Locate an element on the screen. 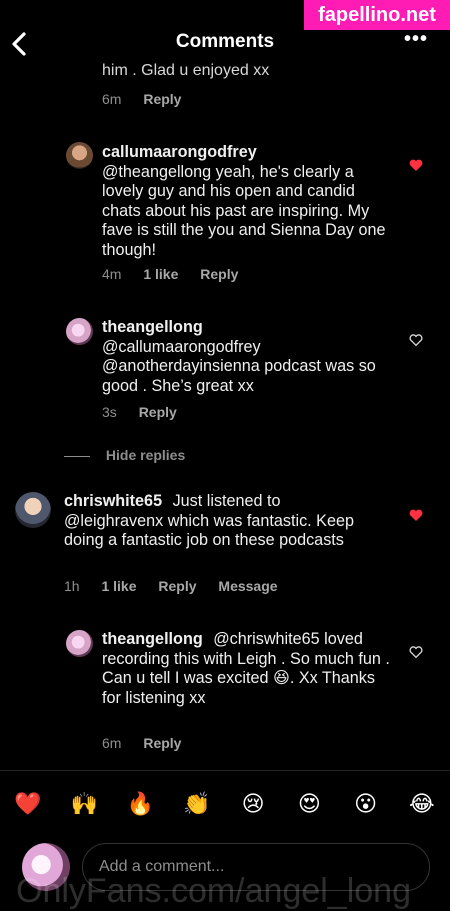  emoji-raised-hands-button: 🙌 is located at coordinates (84, 804).